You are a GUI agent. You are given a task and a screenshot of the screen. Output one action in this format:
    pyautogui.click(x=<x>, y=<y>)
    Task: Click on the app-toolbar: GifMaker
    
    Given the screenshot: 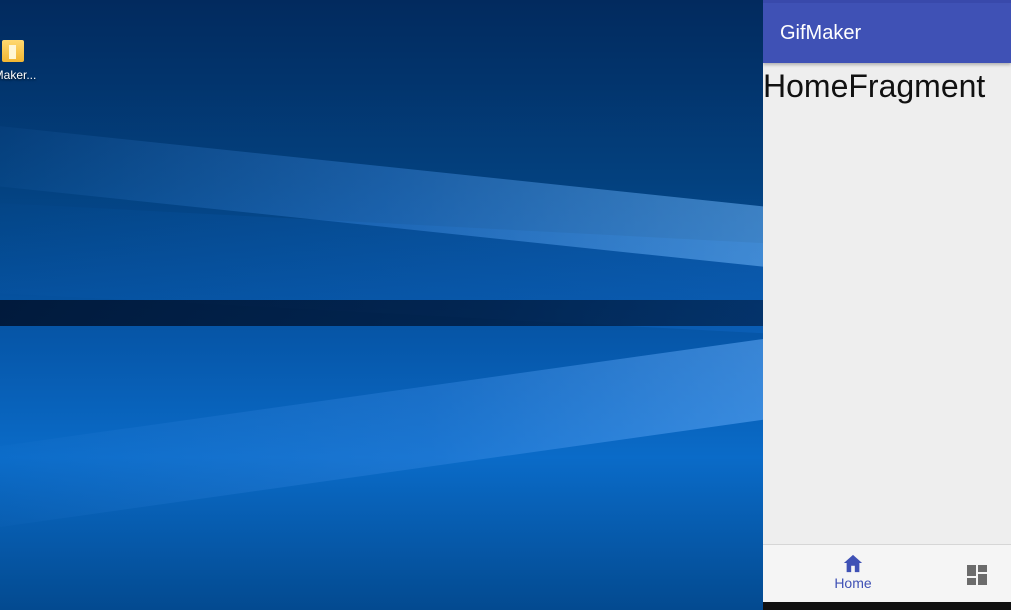 What is the action you would take?
    pyautogui.click(x=887, y=31)
    